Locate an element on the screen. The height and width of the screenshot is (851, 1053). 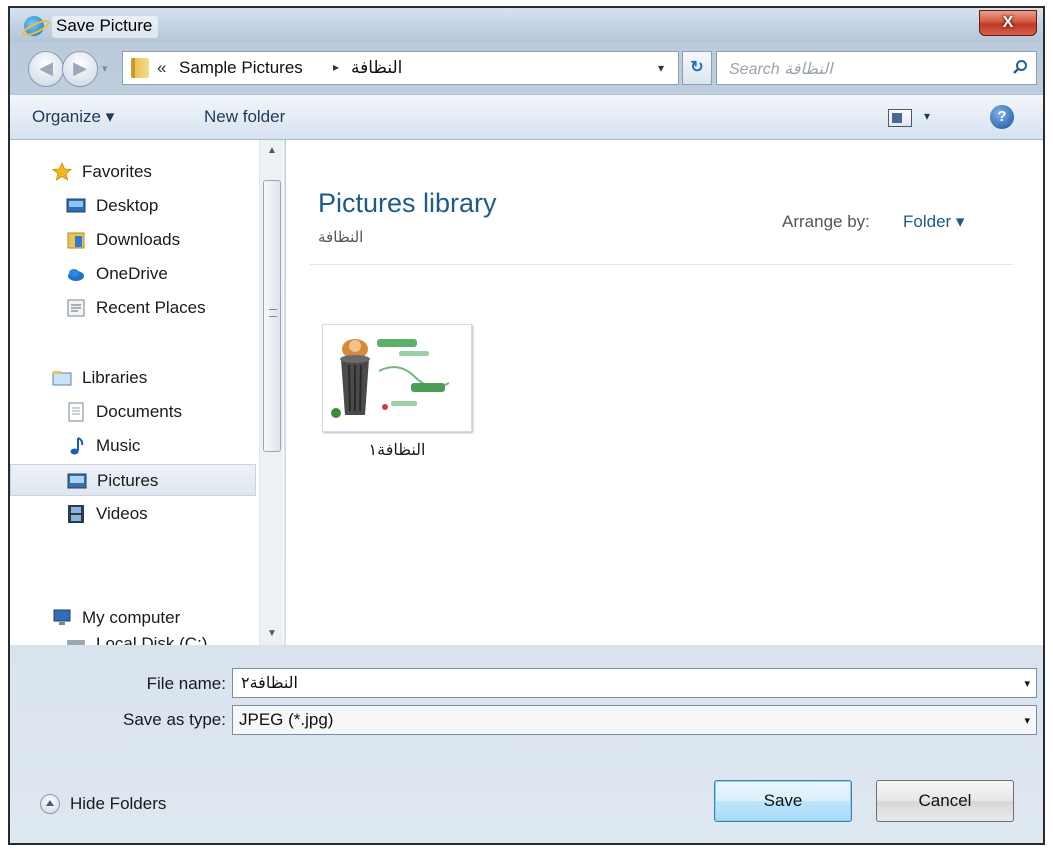
cloud-icon is located at coordinates (76, 275).